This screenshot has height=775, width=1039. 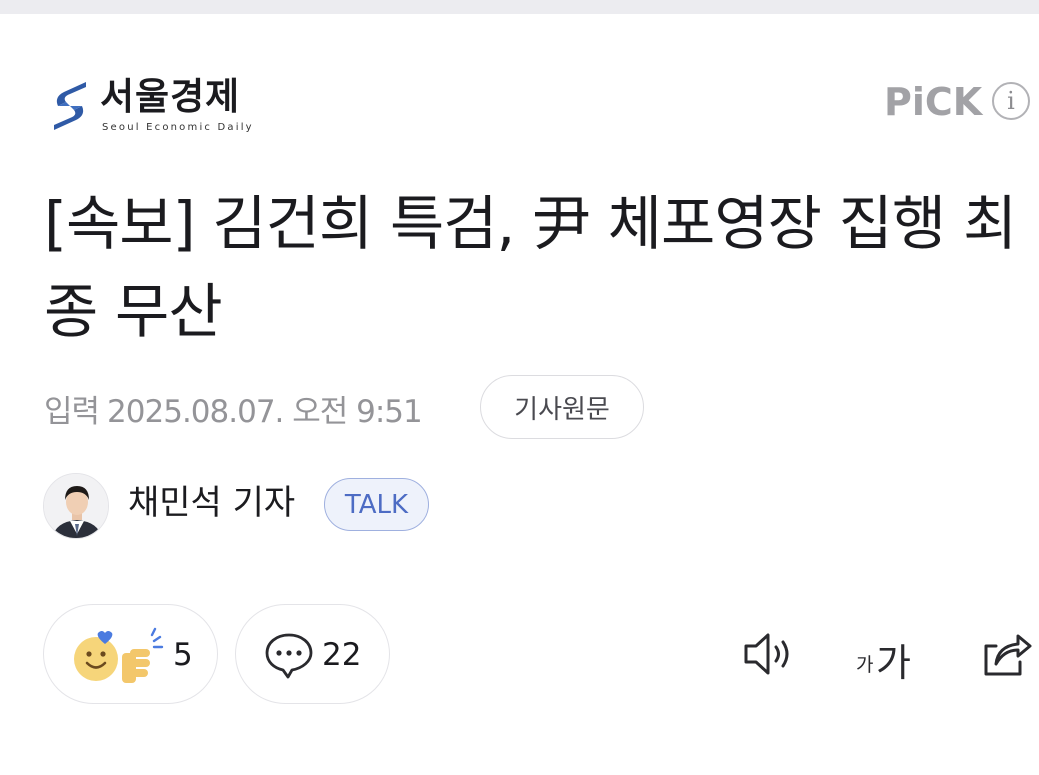 I want to click on share-icon, so click(x=1008, y=655).